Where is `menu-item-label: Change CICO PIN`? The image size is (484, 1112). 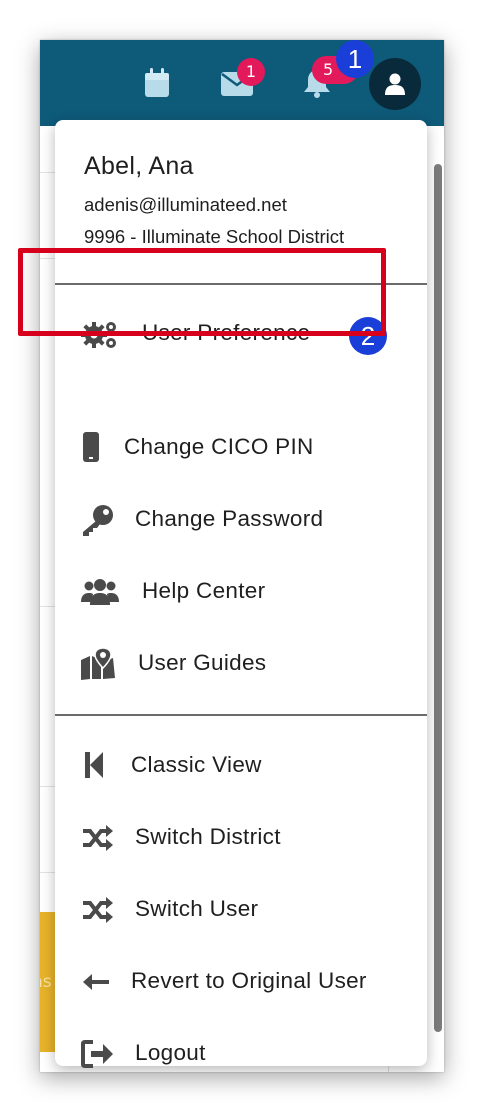
menu-item-label: Change CICO PIN is located at coordinates (219, 446).